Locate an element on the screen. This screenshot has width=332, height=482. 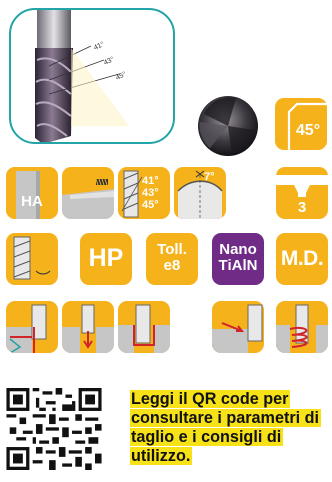
drill-icon is located at coordinates (32, 258).